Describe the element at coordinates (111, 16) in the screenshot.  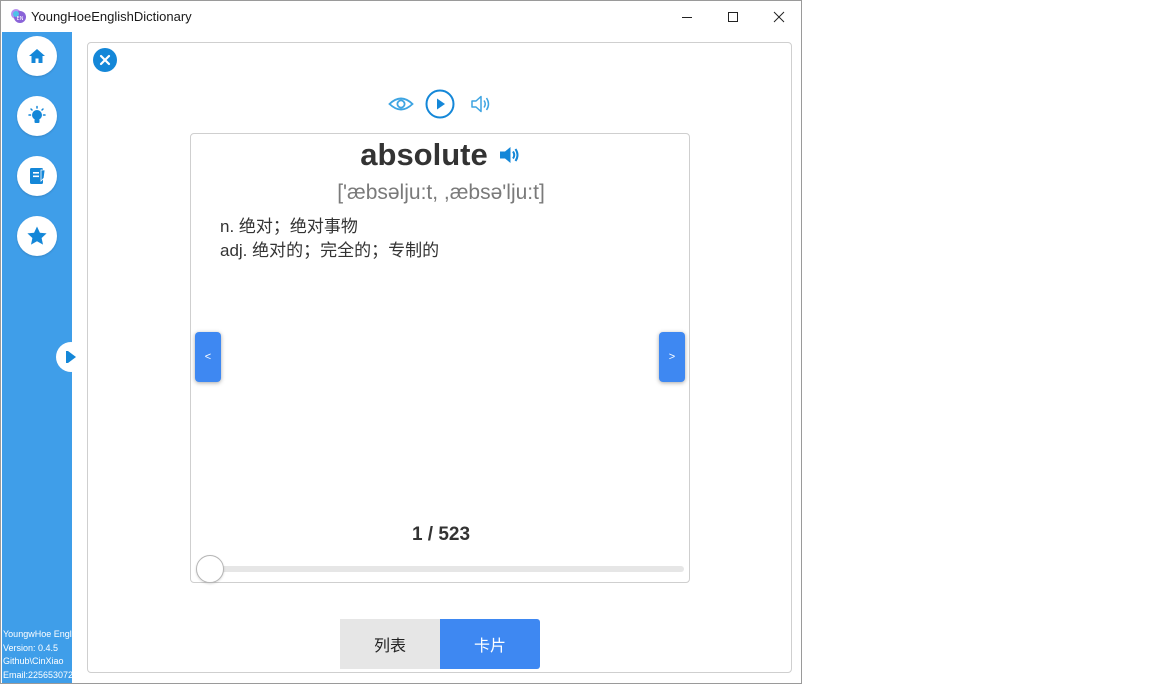
I see `window-title: YoungHoeEnglishDictionary` at that location.